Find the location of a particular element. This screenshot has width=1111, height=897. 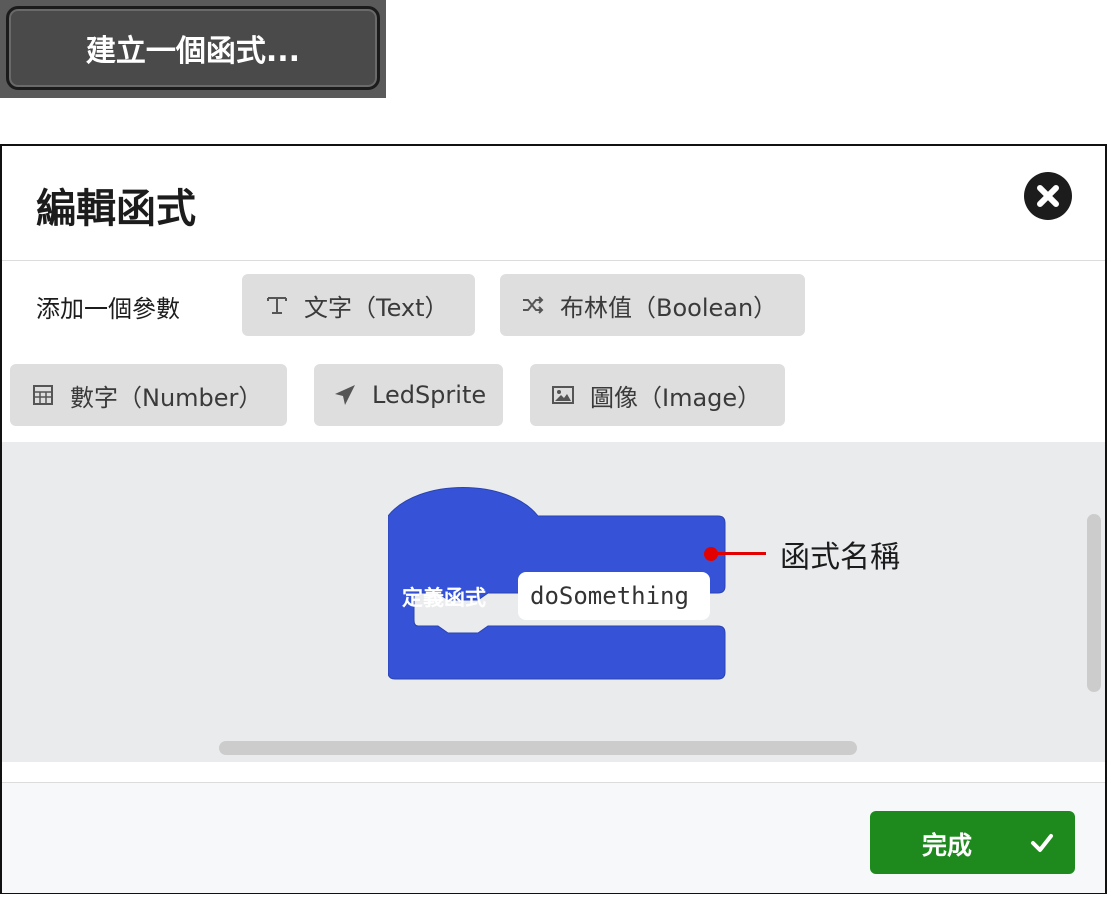

text-parameter-label: 文字（Text） is located at coordinates (376, 307).